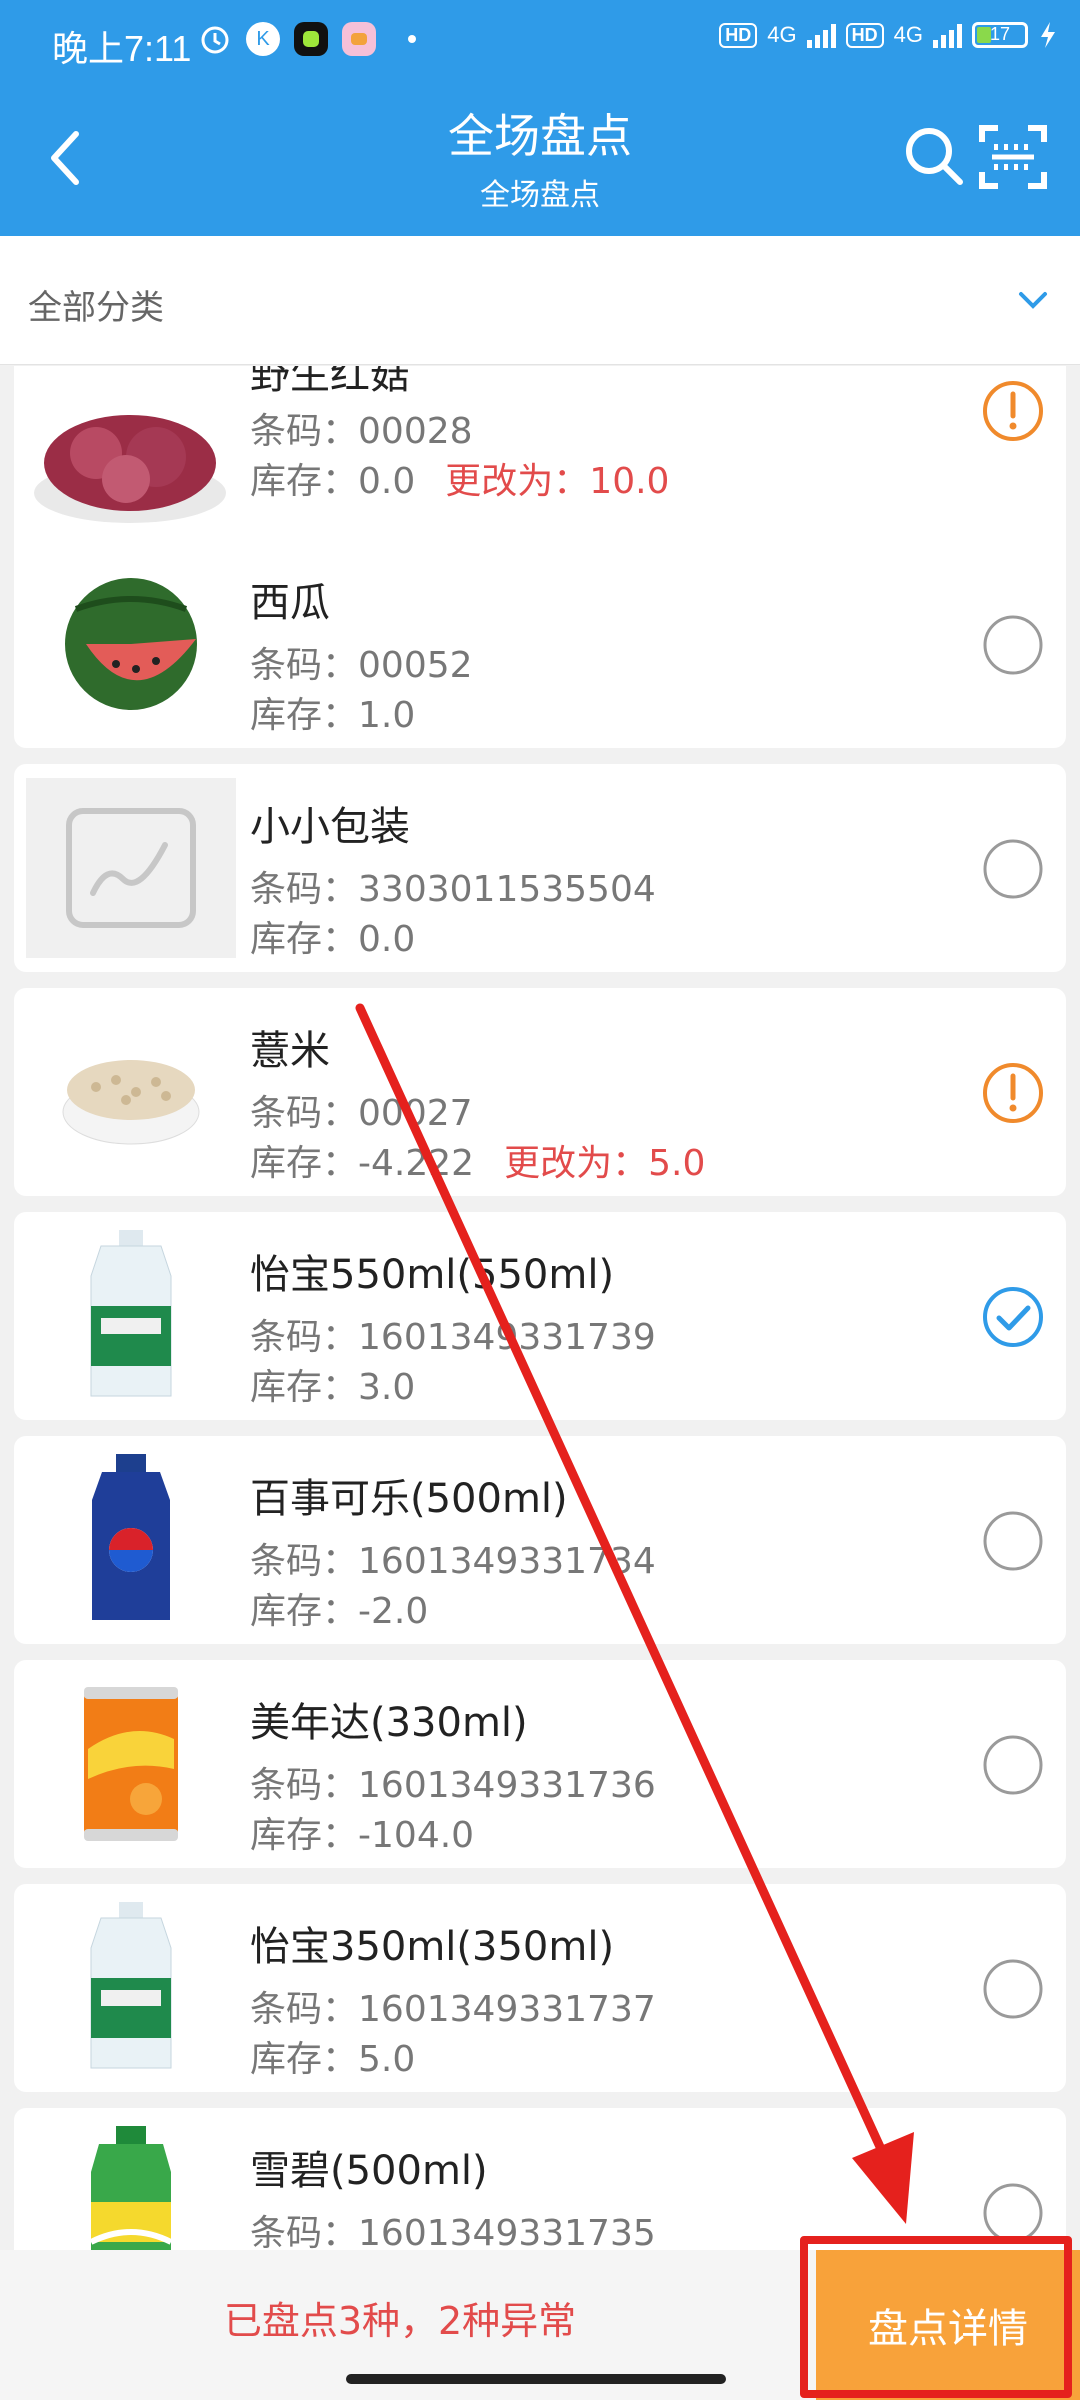 The width and height of the screenshot is (1080, 2400). I want to click on list-item: 美年达(330ml) 条码：1601349331736 库存：-104.0, so click(540, 1764).